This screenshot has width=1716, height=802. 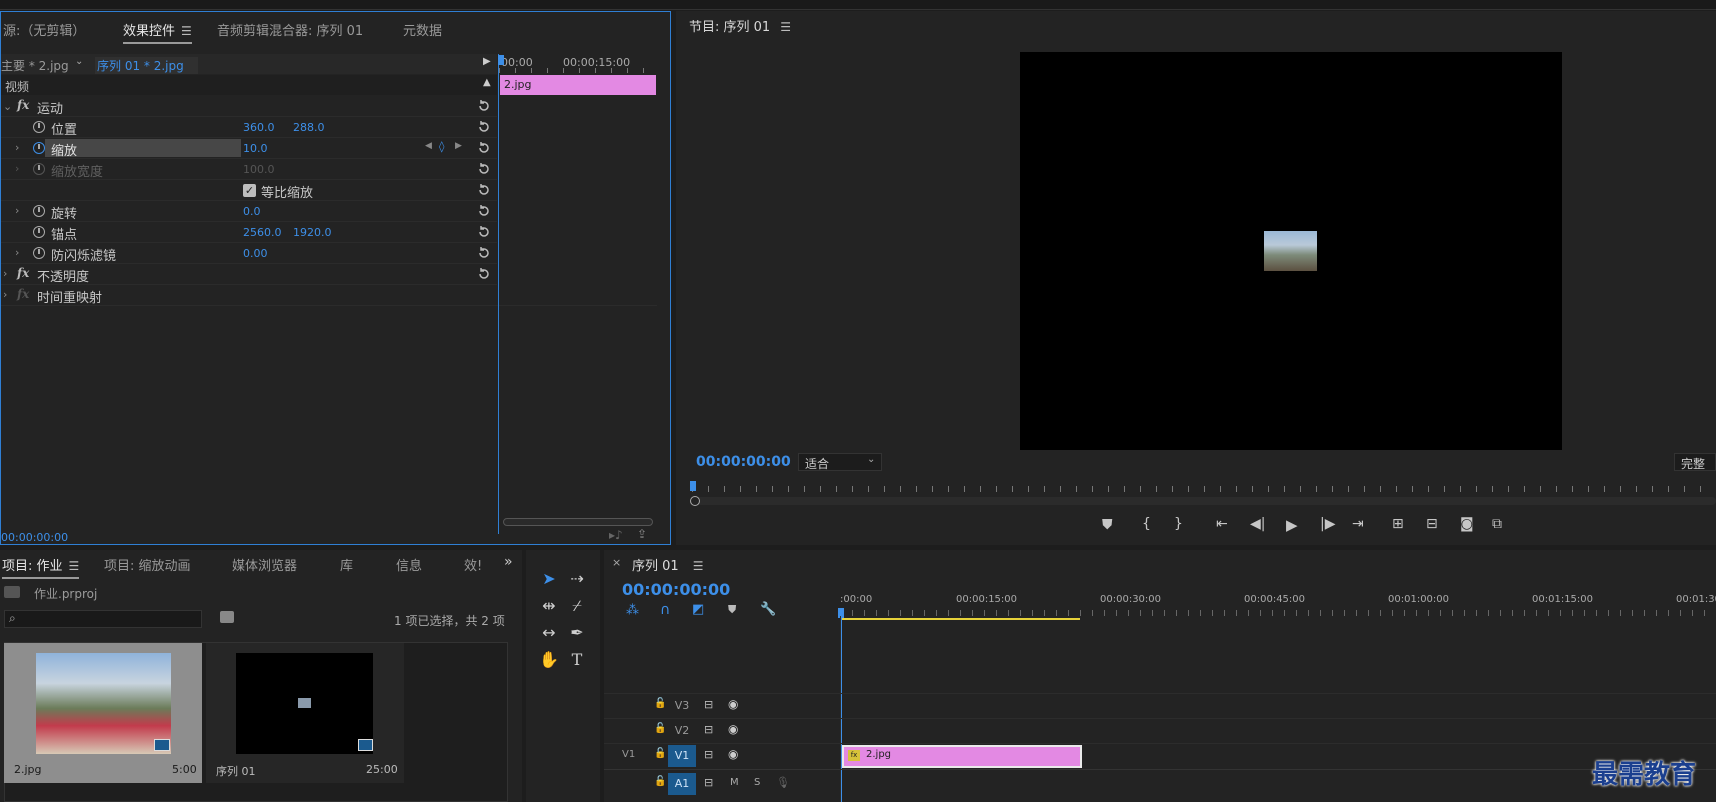 What do you see at coordinates (577, 606) in the screenshot?
I see `razor-tool-icon: ⌿` at bounding box center [577, 606].